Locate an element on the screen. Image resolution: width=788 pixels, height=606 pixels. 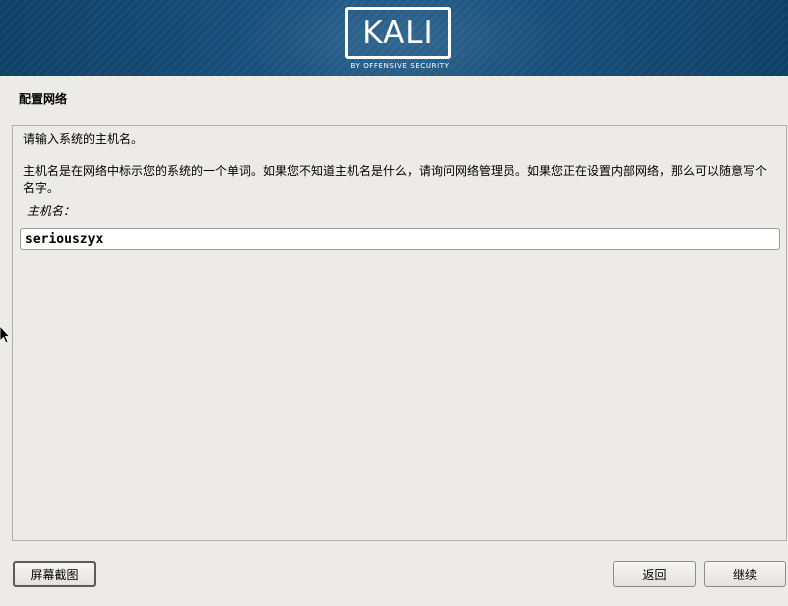
hostname-input is located at coordinates (400, 239).